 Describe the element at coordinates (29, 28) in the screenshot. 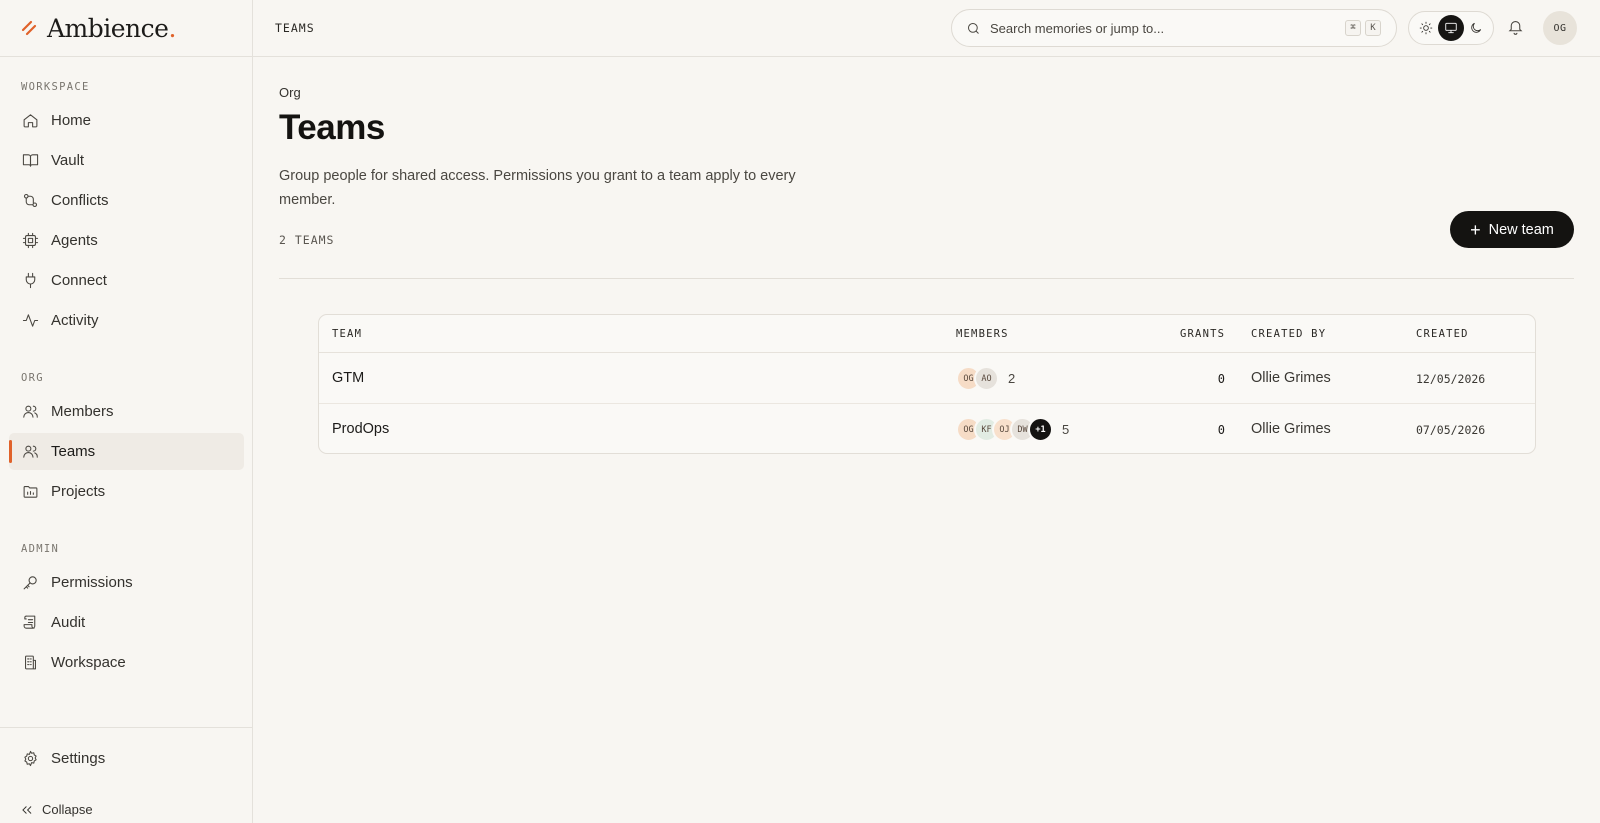

I see `logo-mark-icon` at that location.